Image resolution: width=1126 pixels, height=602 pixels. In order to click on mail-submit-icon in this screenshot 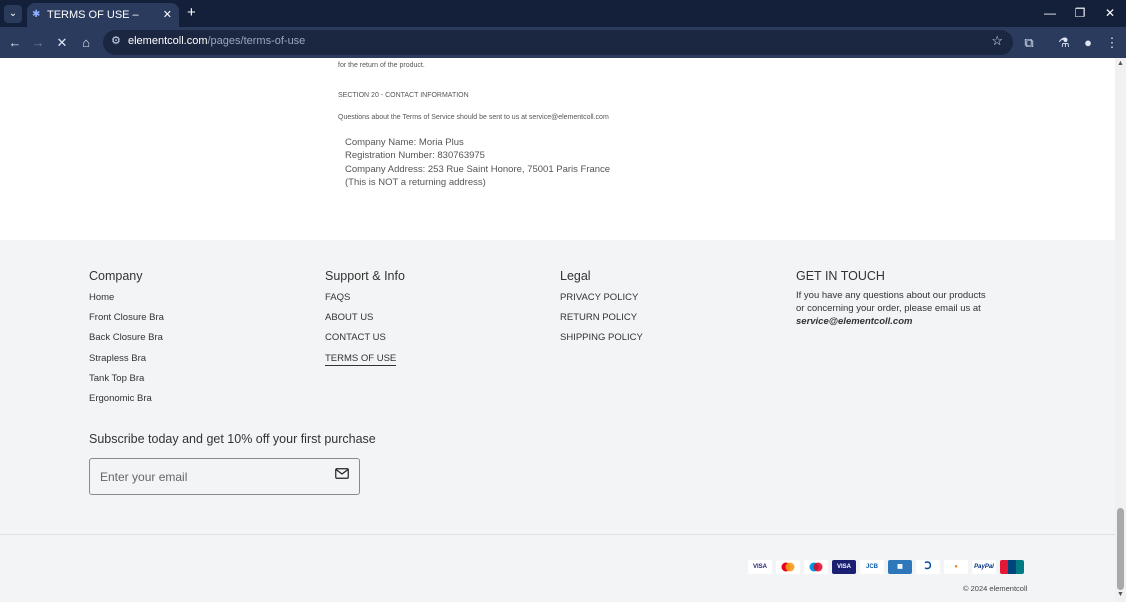, I will do `click(342, 473)`.